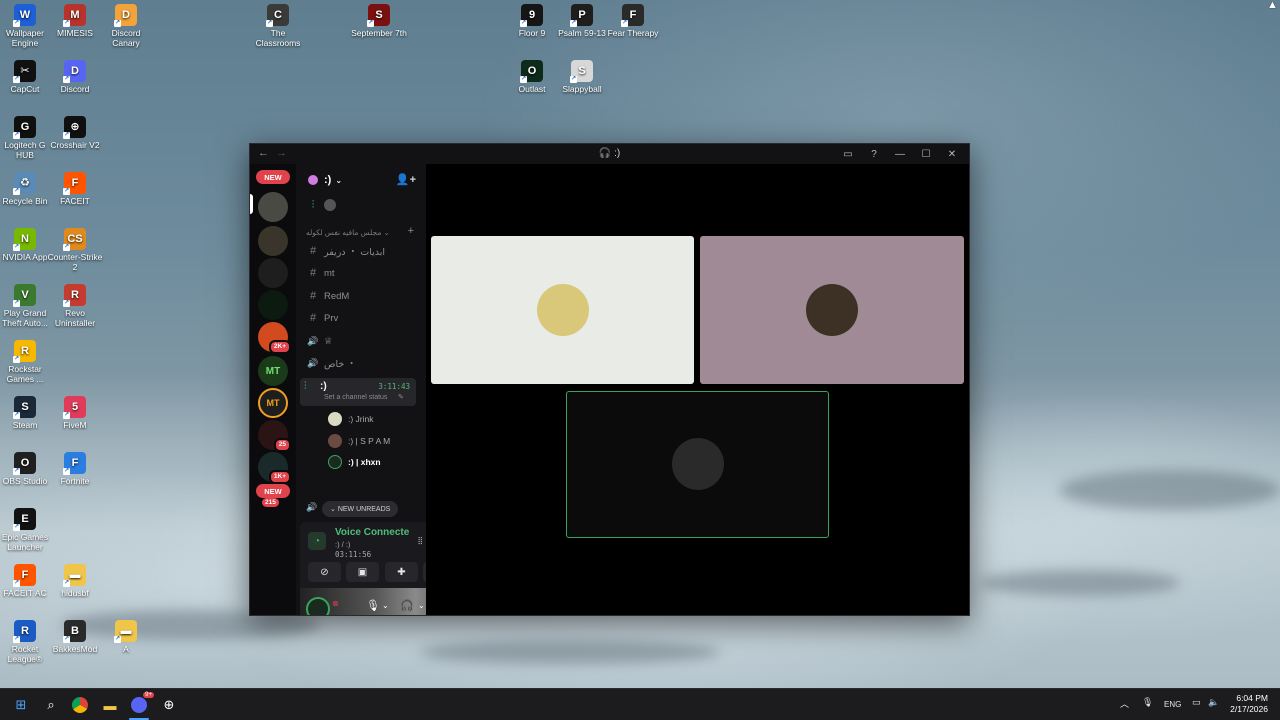 The height and width of the screenshot is (720, 1280). What do you see at coordinates (75, 413) in the screenshot?
I see `desktop-icon: 5 ↗ FiveM` at bounding box center [75, 413].